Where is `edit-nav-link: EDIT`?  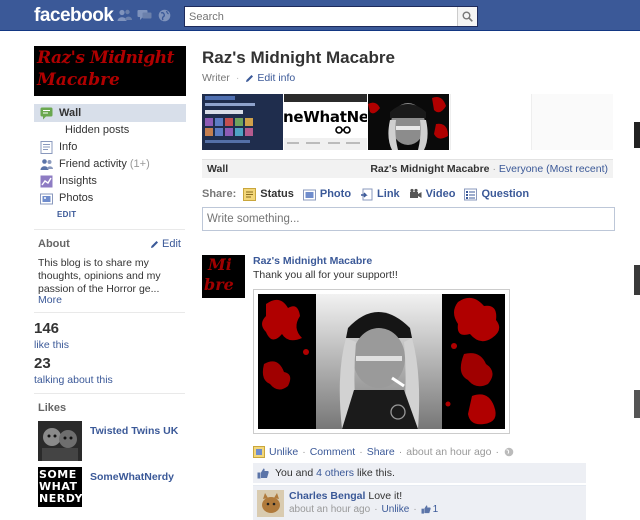
edit-nav-link: EDIT is located at coordinates (110, 215).